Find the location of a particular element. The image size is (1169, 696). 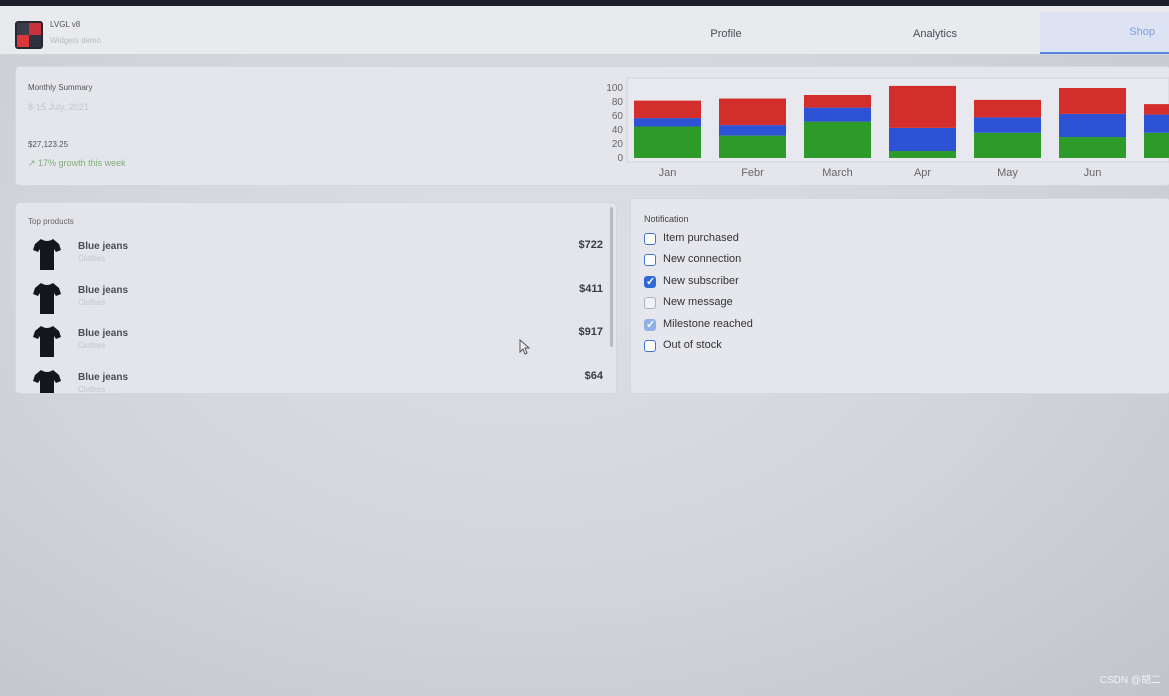

checkbox-label: New subscriber is located at coordinates (701, 281).